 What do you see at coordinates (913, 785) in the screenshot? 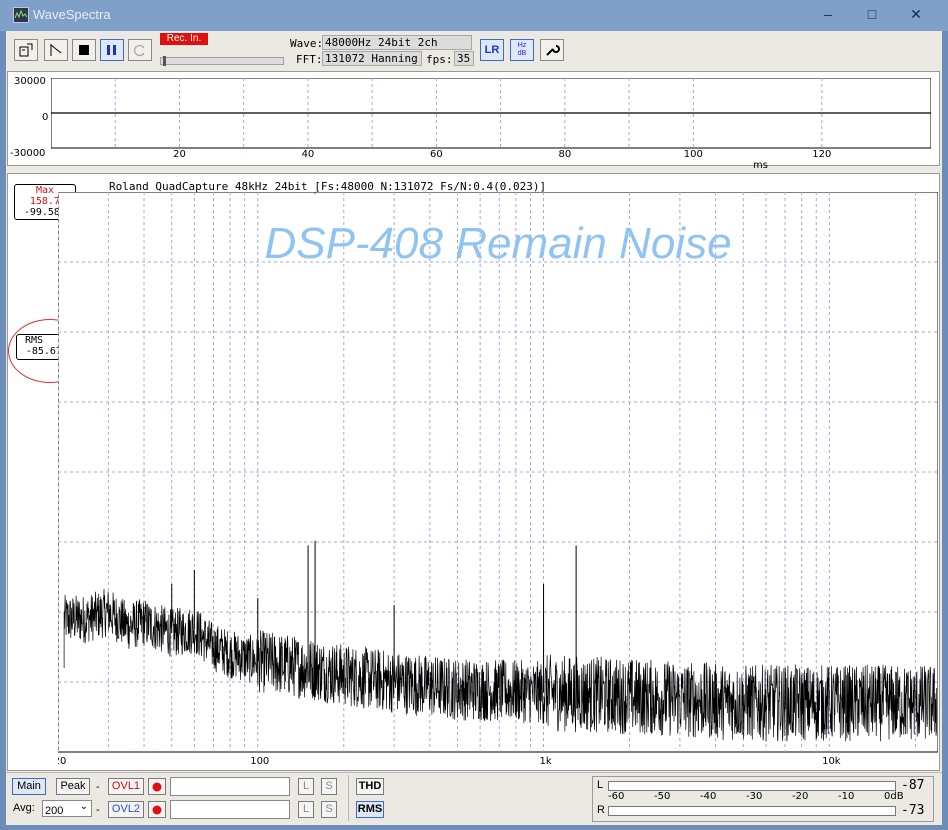
I see `meter-l-value: -87` at bounding box center [913, 785].